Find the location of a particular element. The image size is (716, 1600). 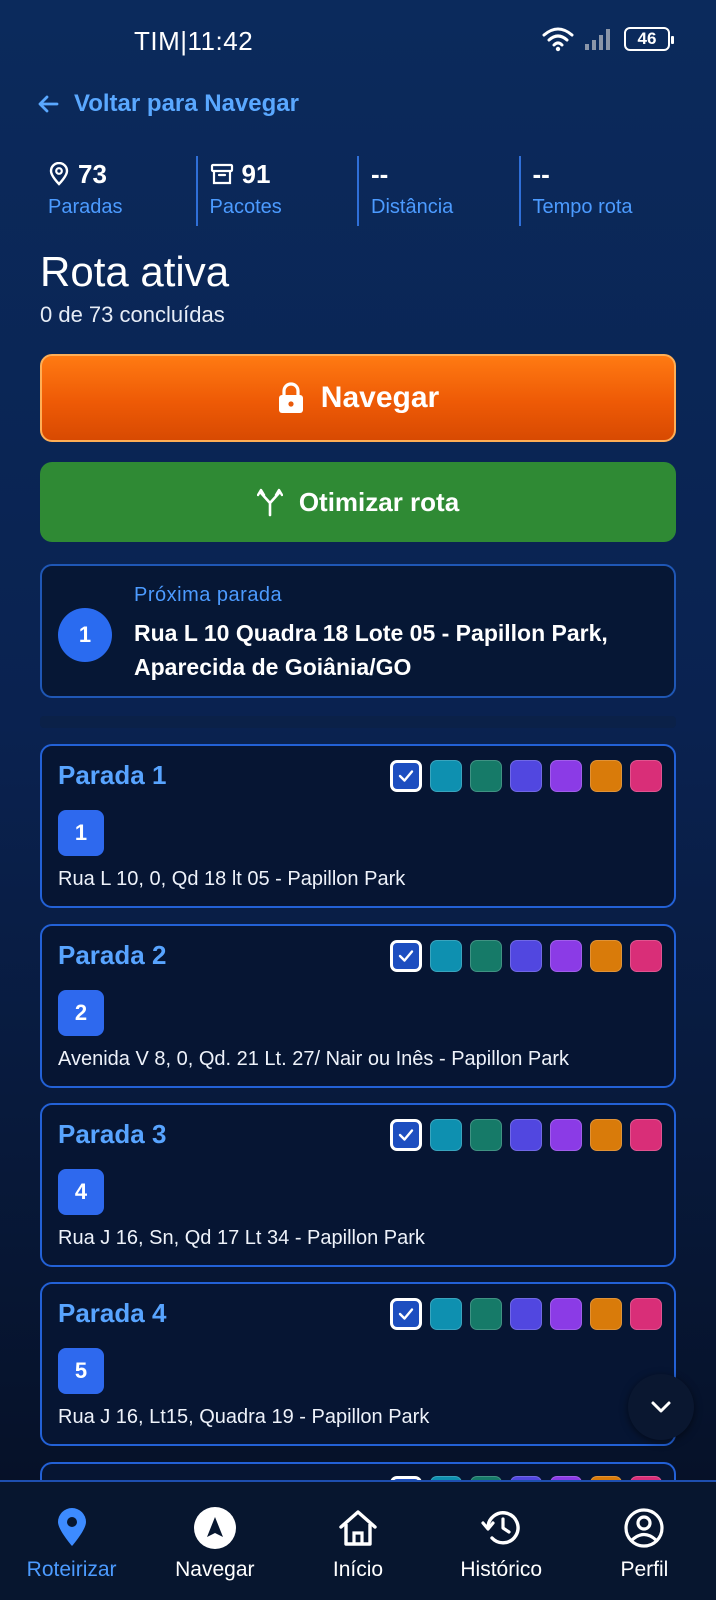

battery-indicator: 46 is located at coordinates (649, 39).